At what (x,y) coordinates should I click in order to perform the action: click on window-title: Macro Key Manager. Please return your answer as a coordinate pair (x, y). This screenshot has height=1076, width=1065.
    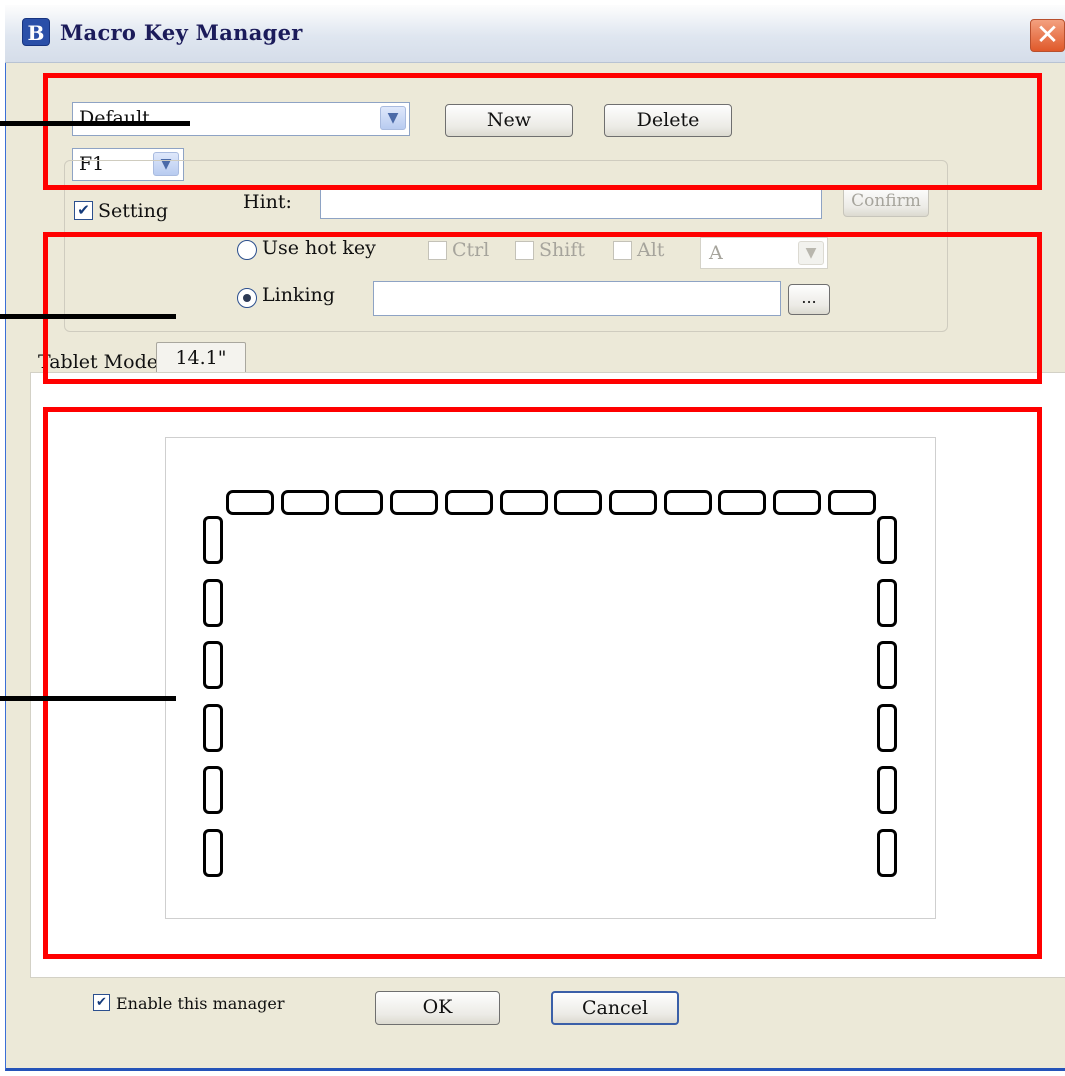
    Looking at the image, I should click on (181, 32).